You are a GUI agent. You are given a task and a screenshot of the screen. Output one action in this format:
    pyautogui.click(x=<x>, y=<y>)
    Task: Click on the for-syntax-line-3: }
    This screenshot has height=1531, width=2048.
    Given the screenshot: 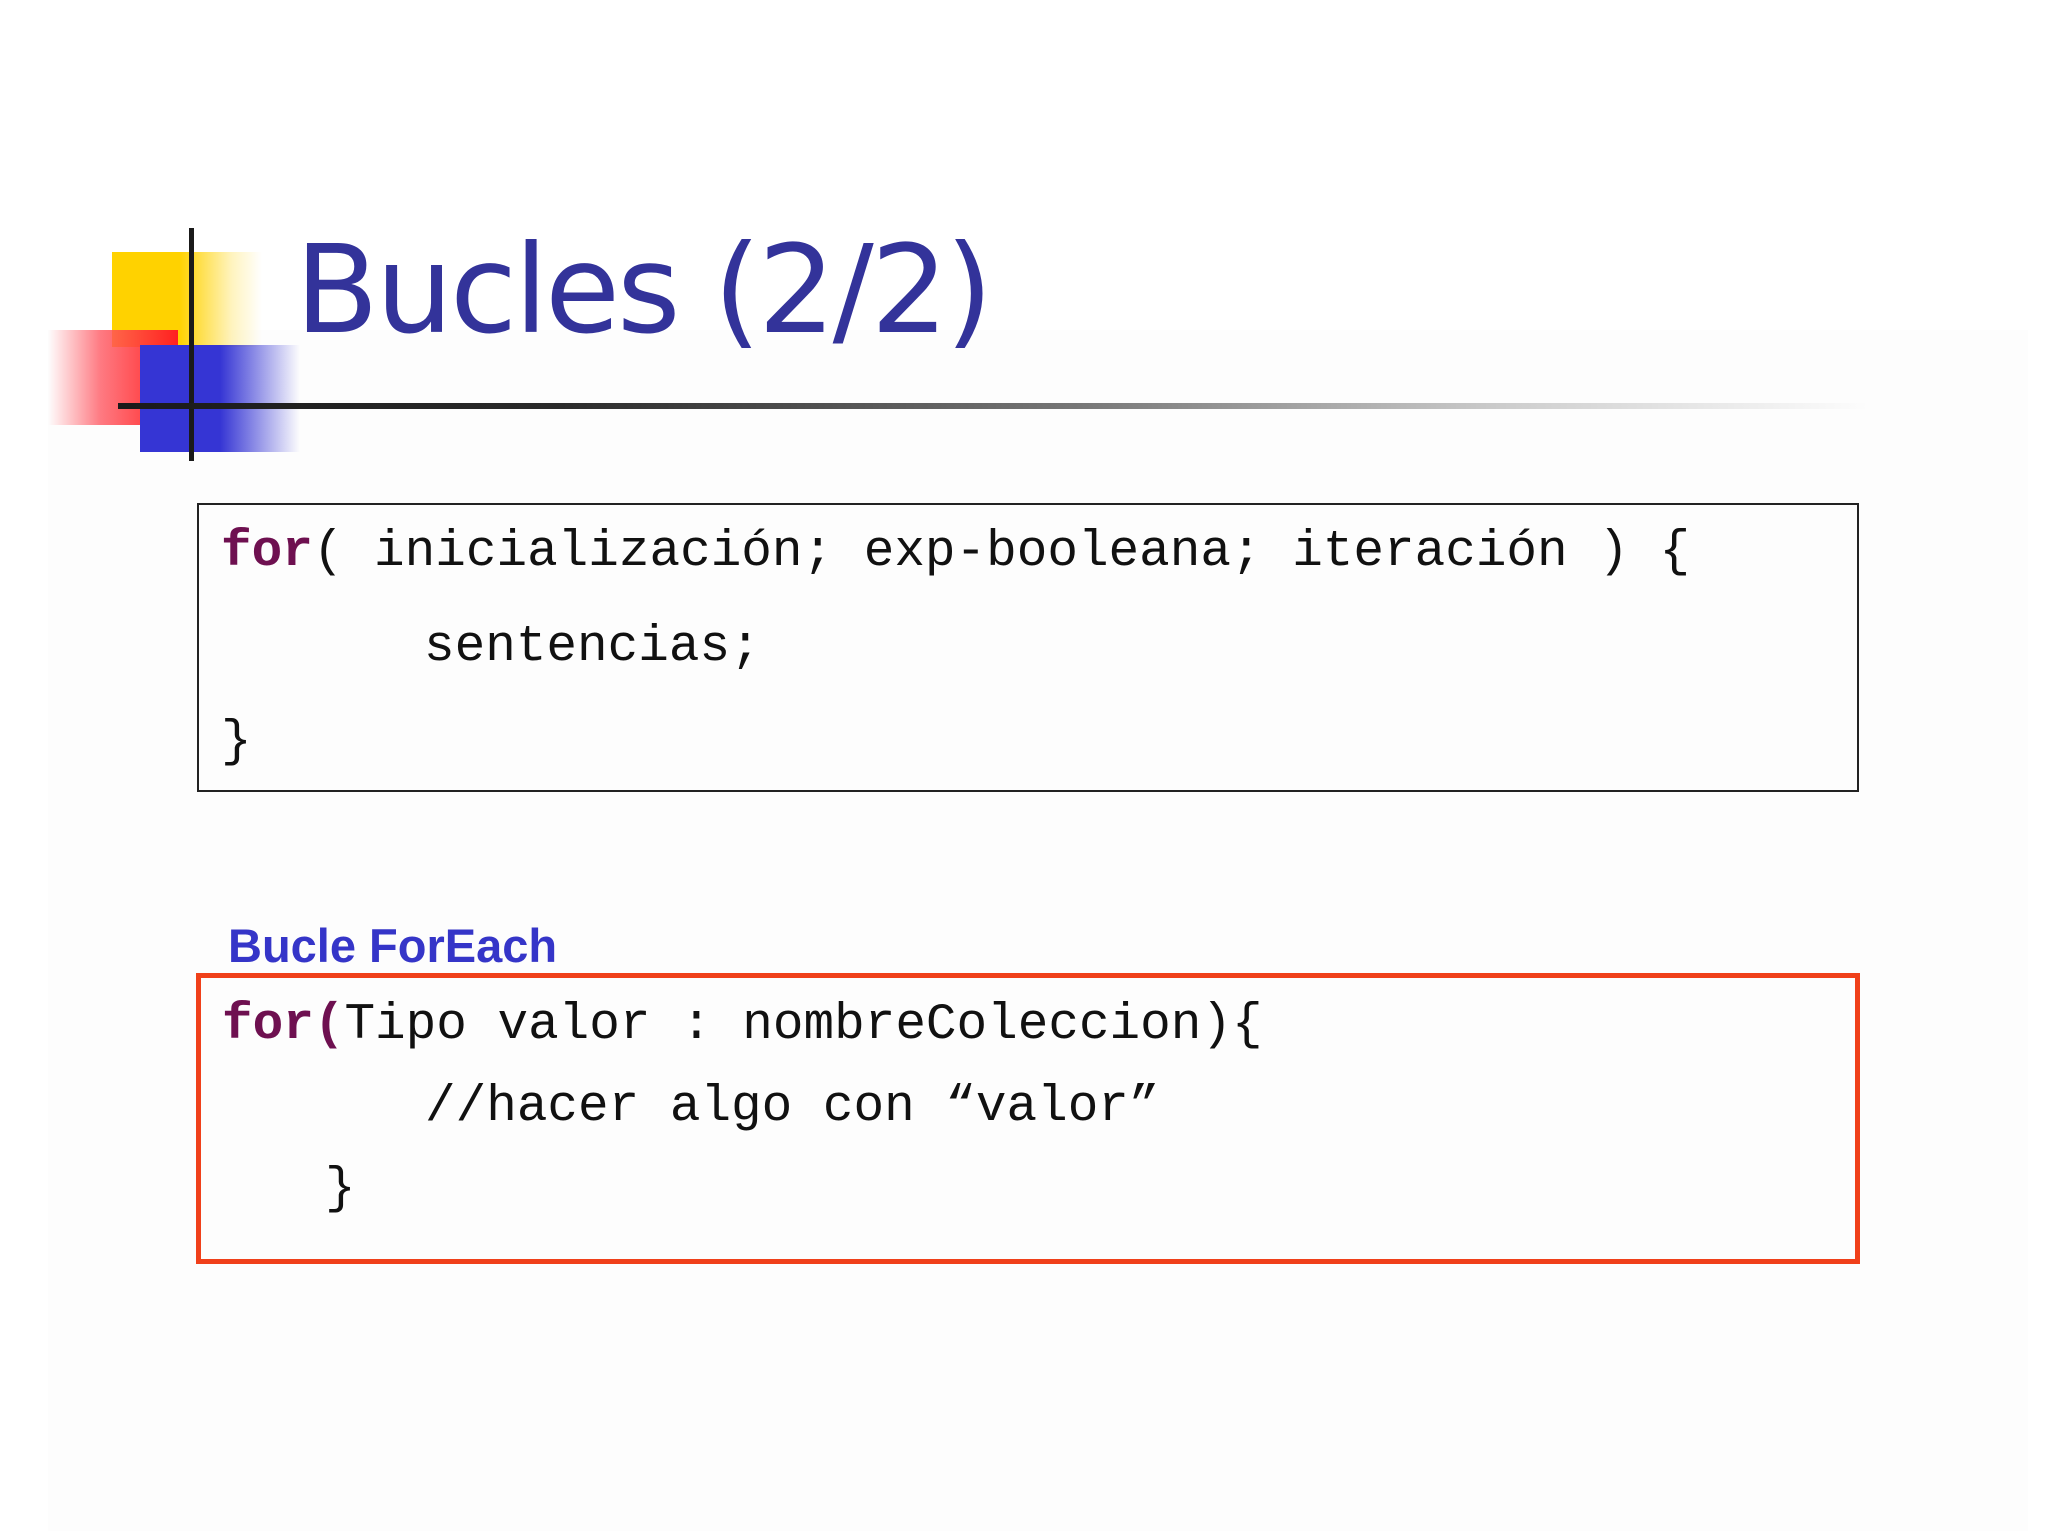 What is the action you would take?
    pyautogui.click(x=236, y=742)
    